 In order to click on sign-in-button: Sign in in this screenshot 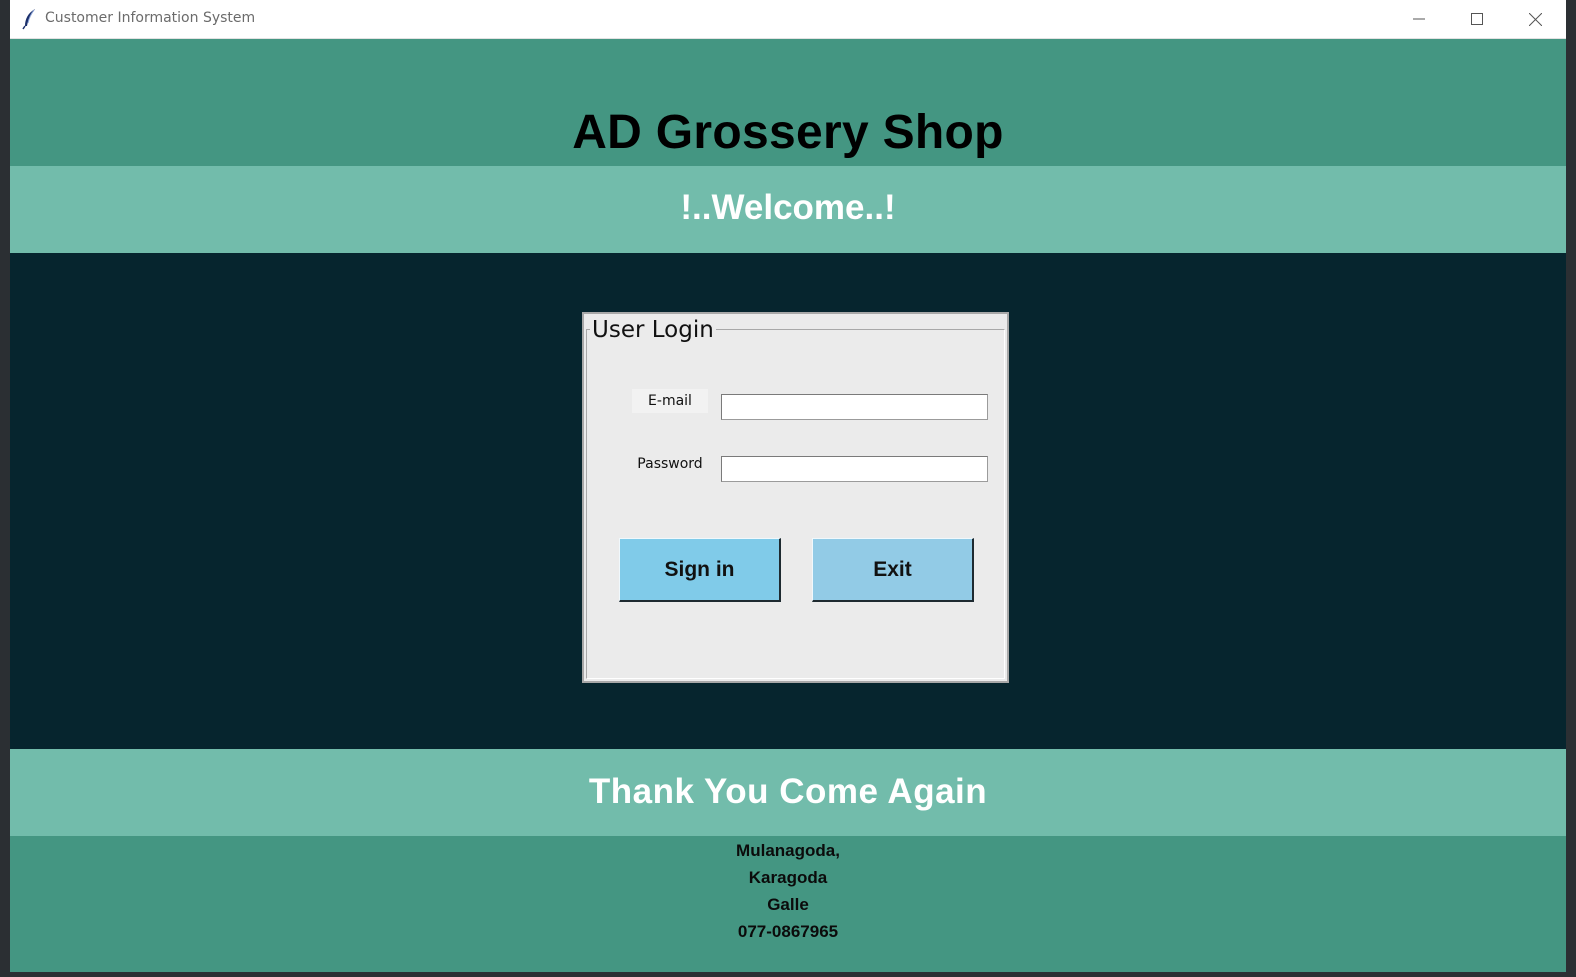, I will do `click(700, 570)`.